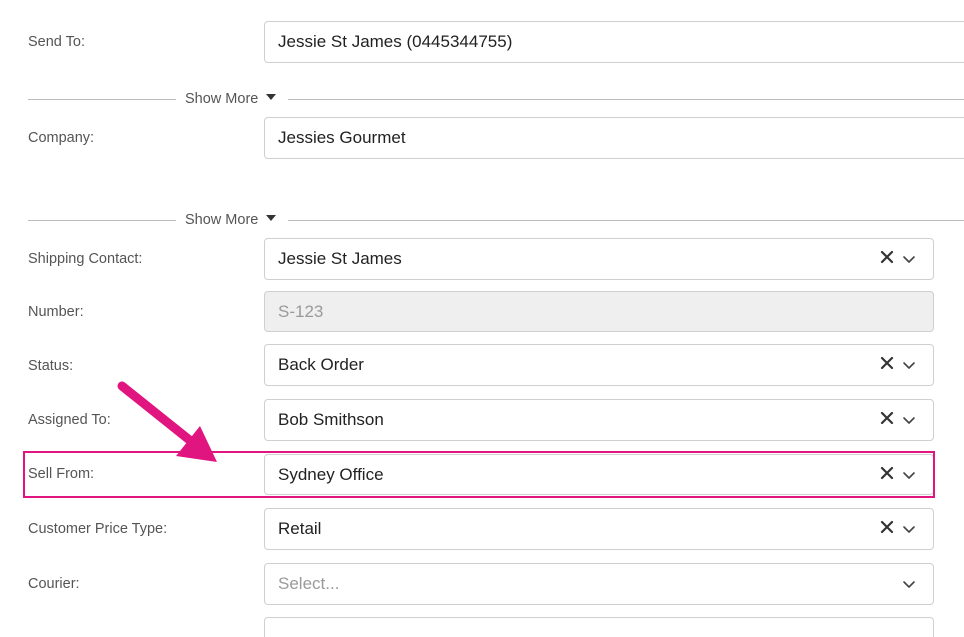 The height and width of the screenshot is (637, 964). I want to click on customer-price-type-label: Customer Price Type:, so click(98, 529).